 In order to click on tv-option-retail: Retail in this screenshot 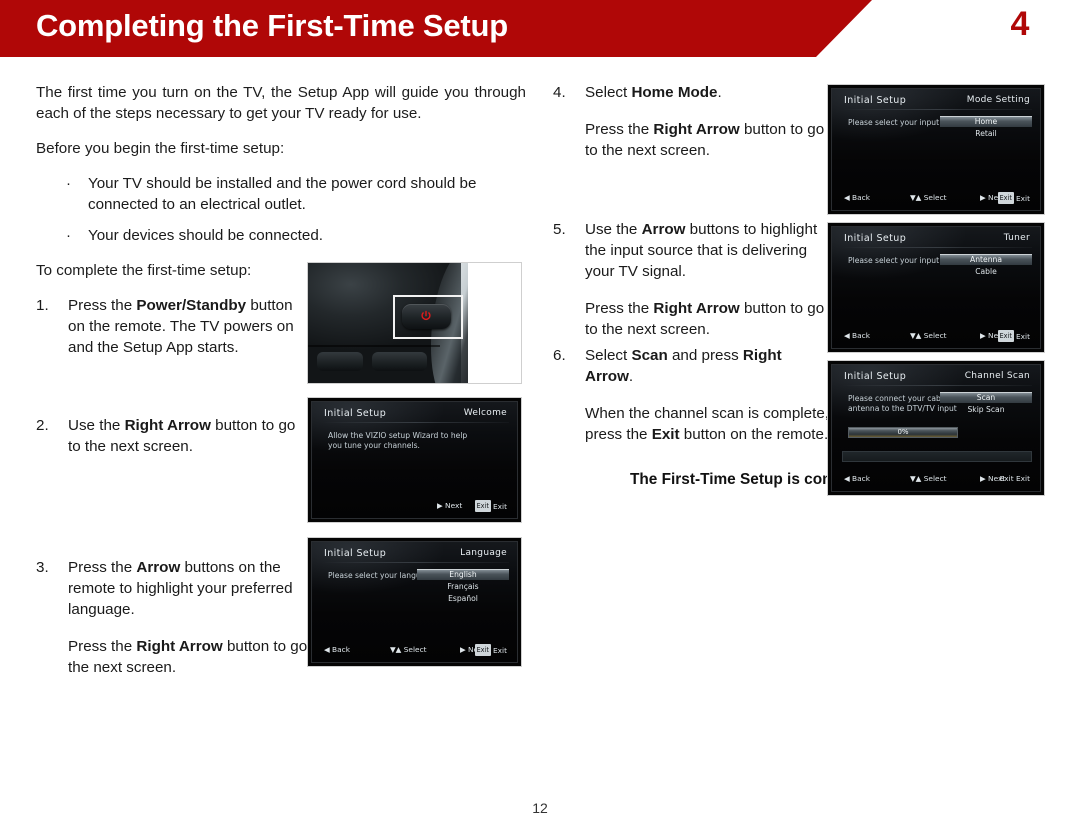, I will do `click(986, 133)`.